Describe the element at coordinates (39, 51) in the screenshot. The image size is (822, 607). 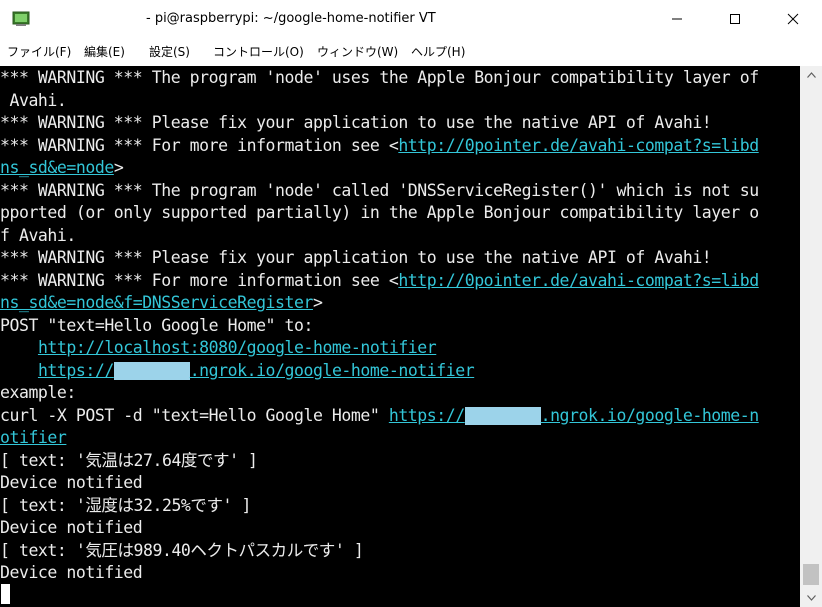
I see `menu-file: ファイル(F)` at that location.